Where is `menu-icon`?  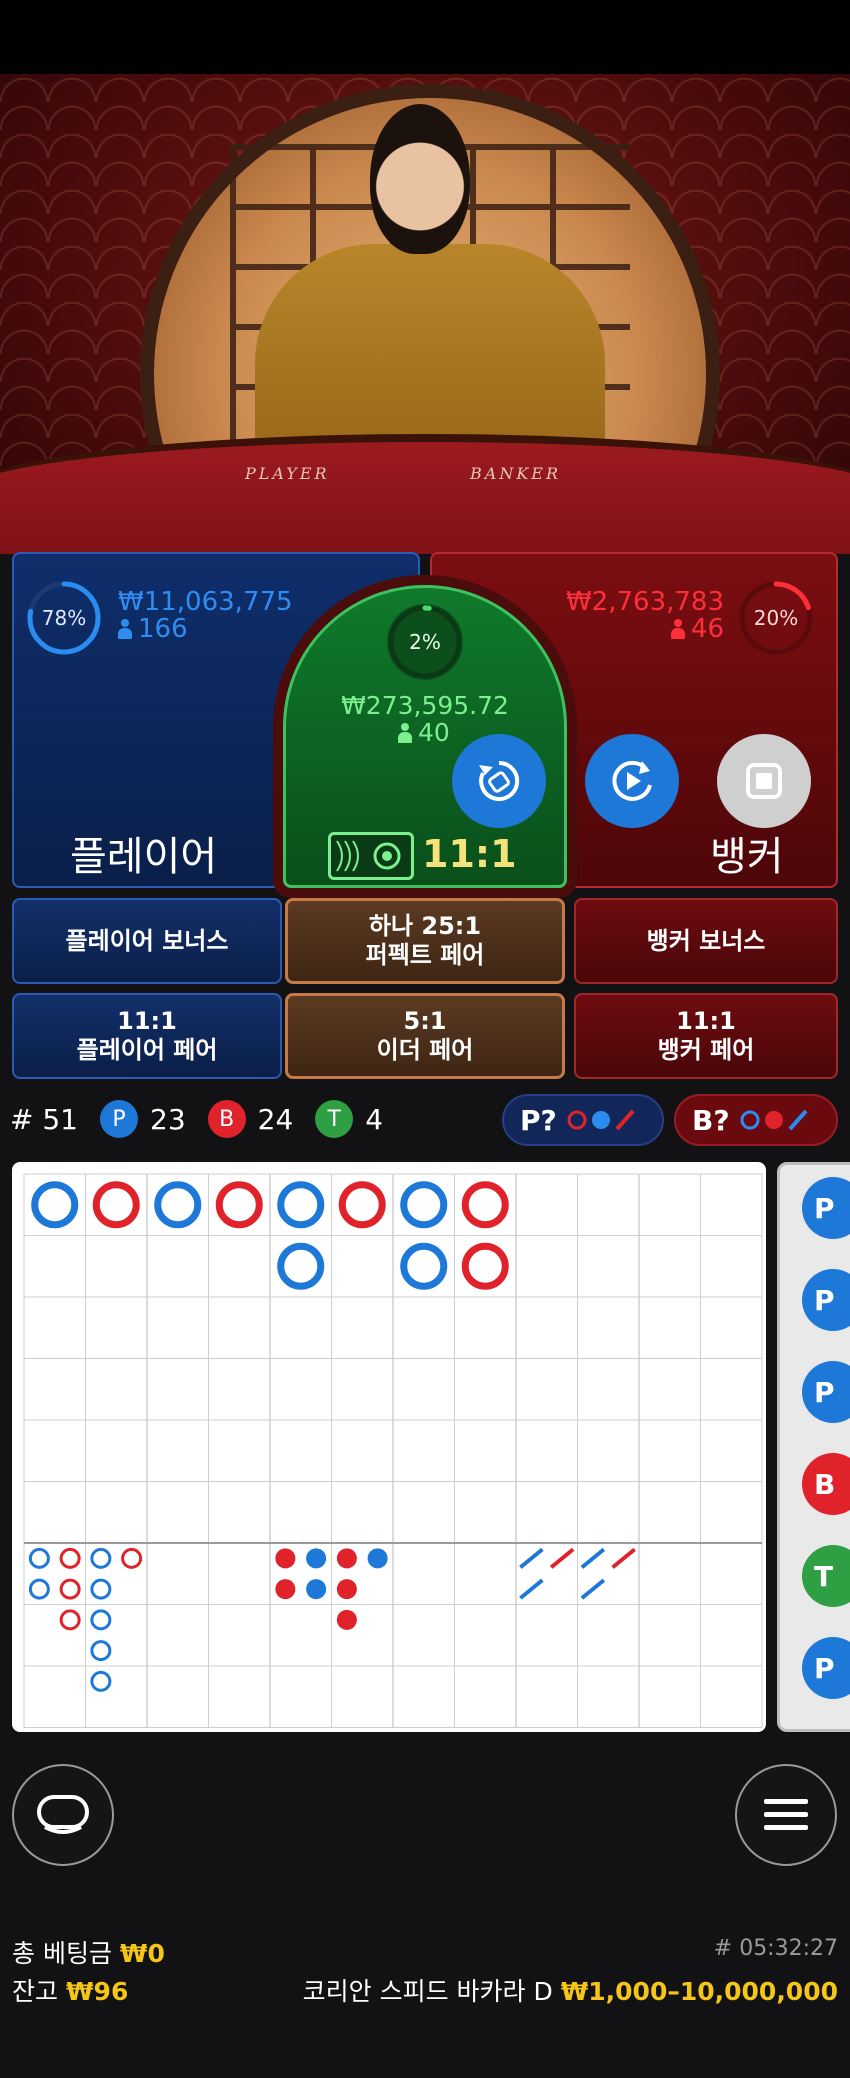
menu-icon is located at coordinates (786, 1814).